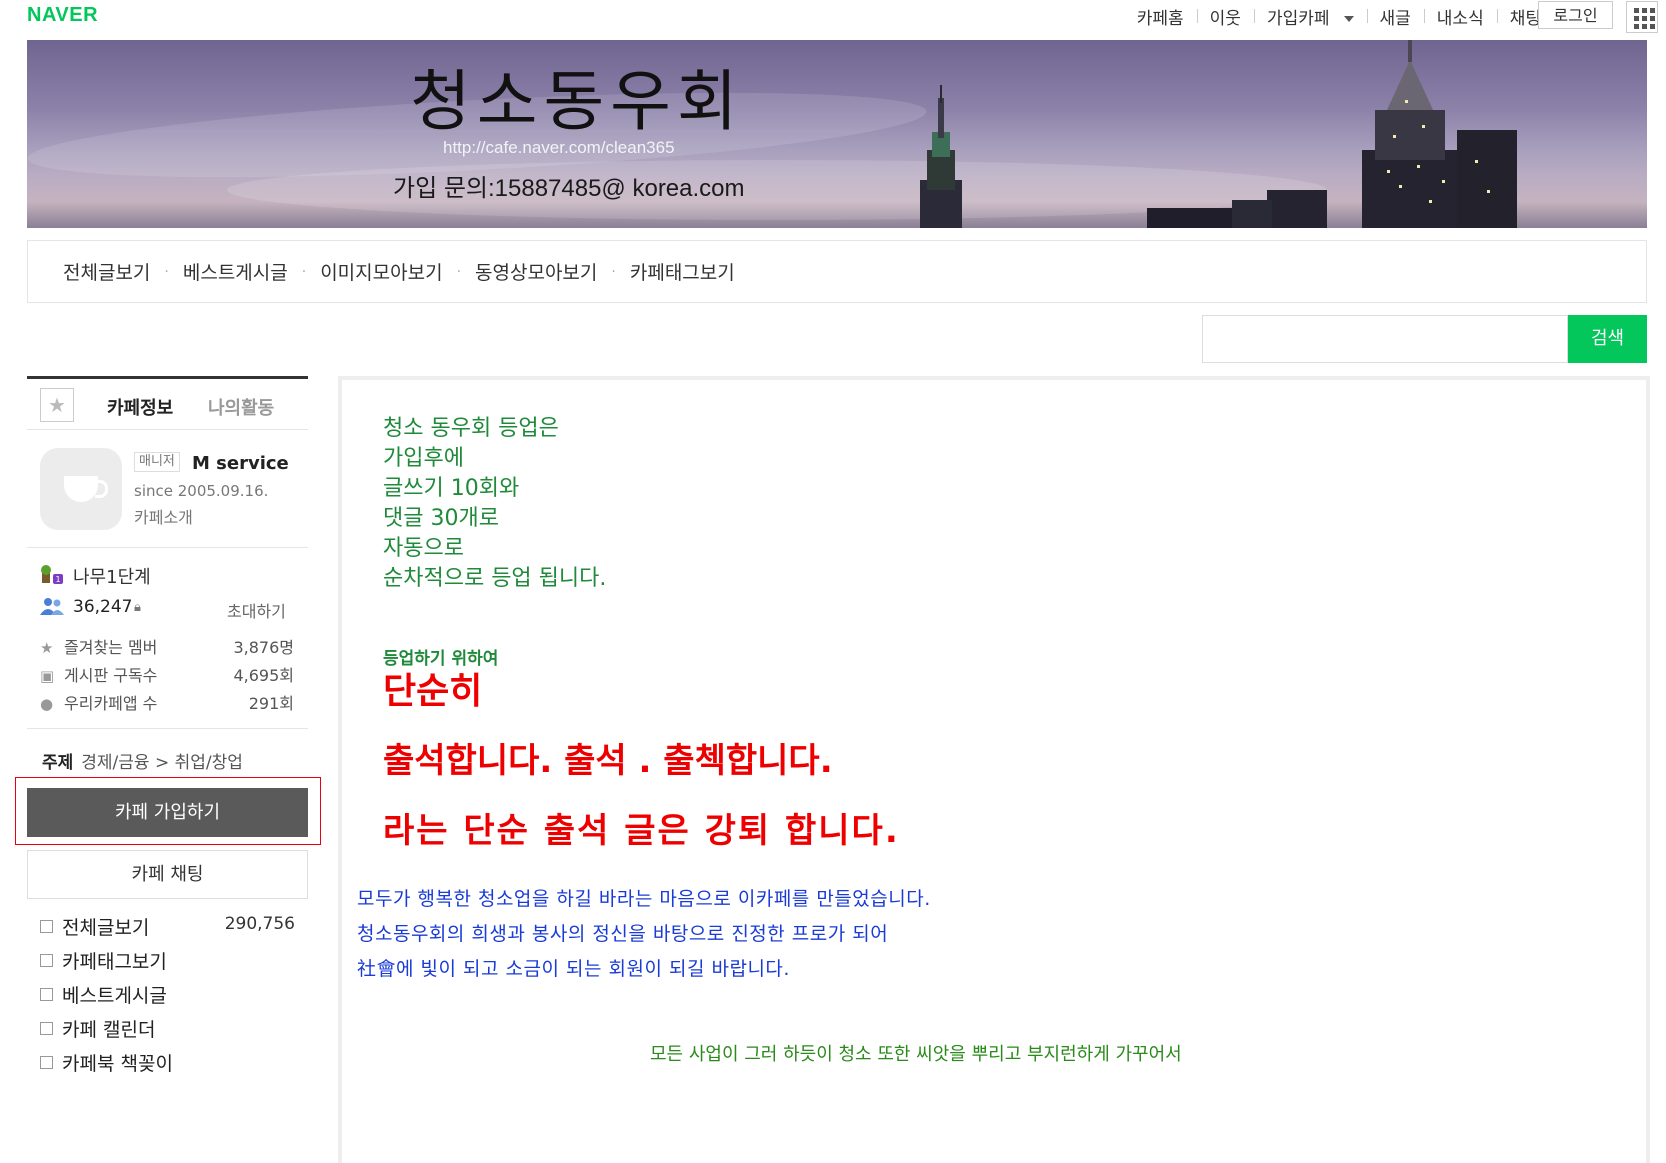 The height and width of the screenshot is (1163, 1666). I want to click on nav-joined-cafes: 가입카페, so click(1310, 16).